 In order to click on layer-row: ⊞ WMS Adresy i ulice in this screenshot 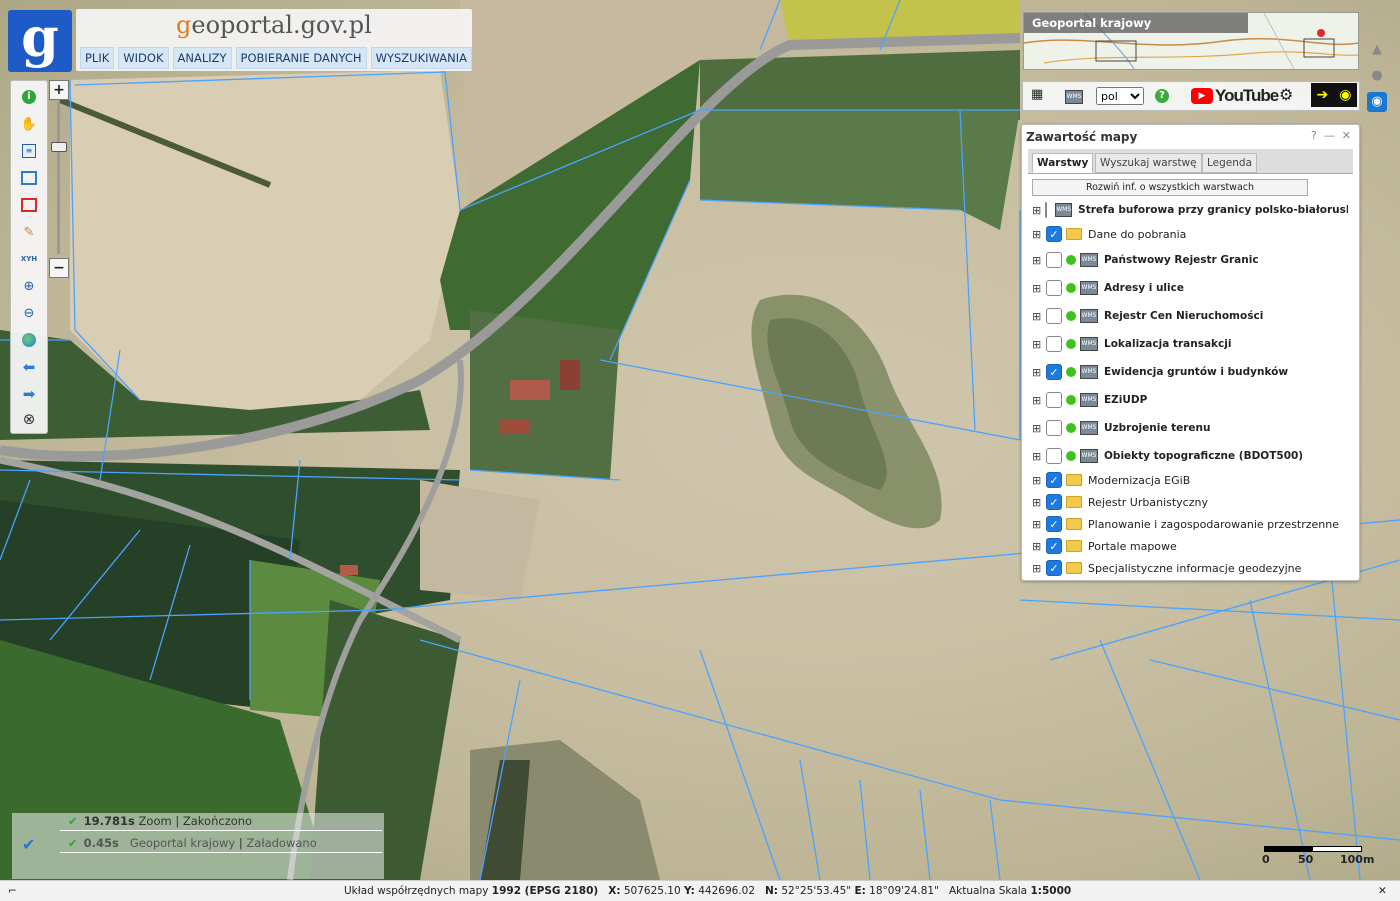, I will do `click(1108, 288)`.